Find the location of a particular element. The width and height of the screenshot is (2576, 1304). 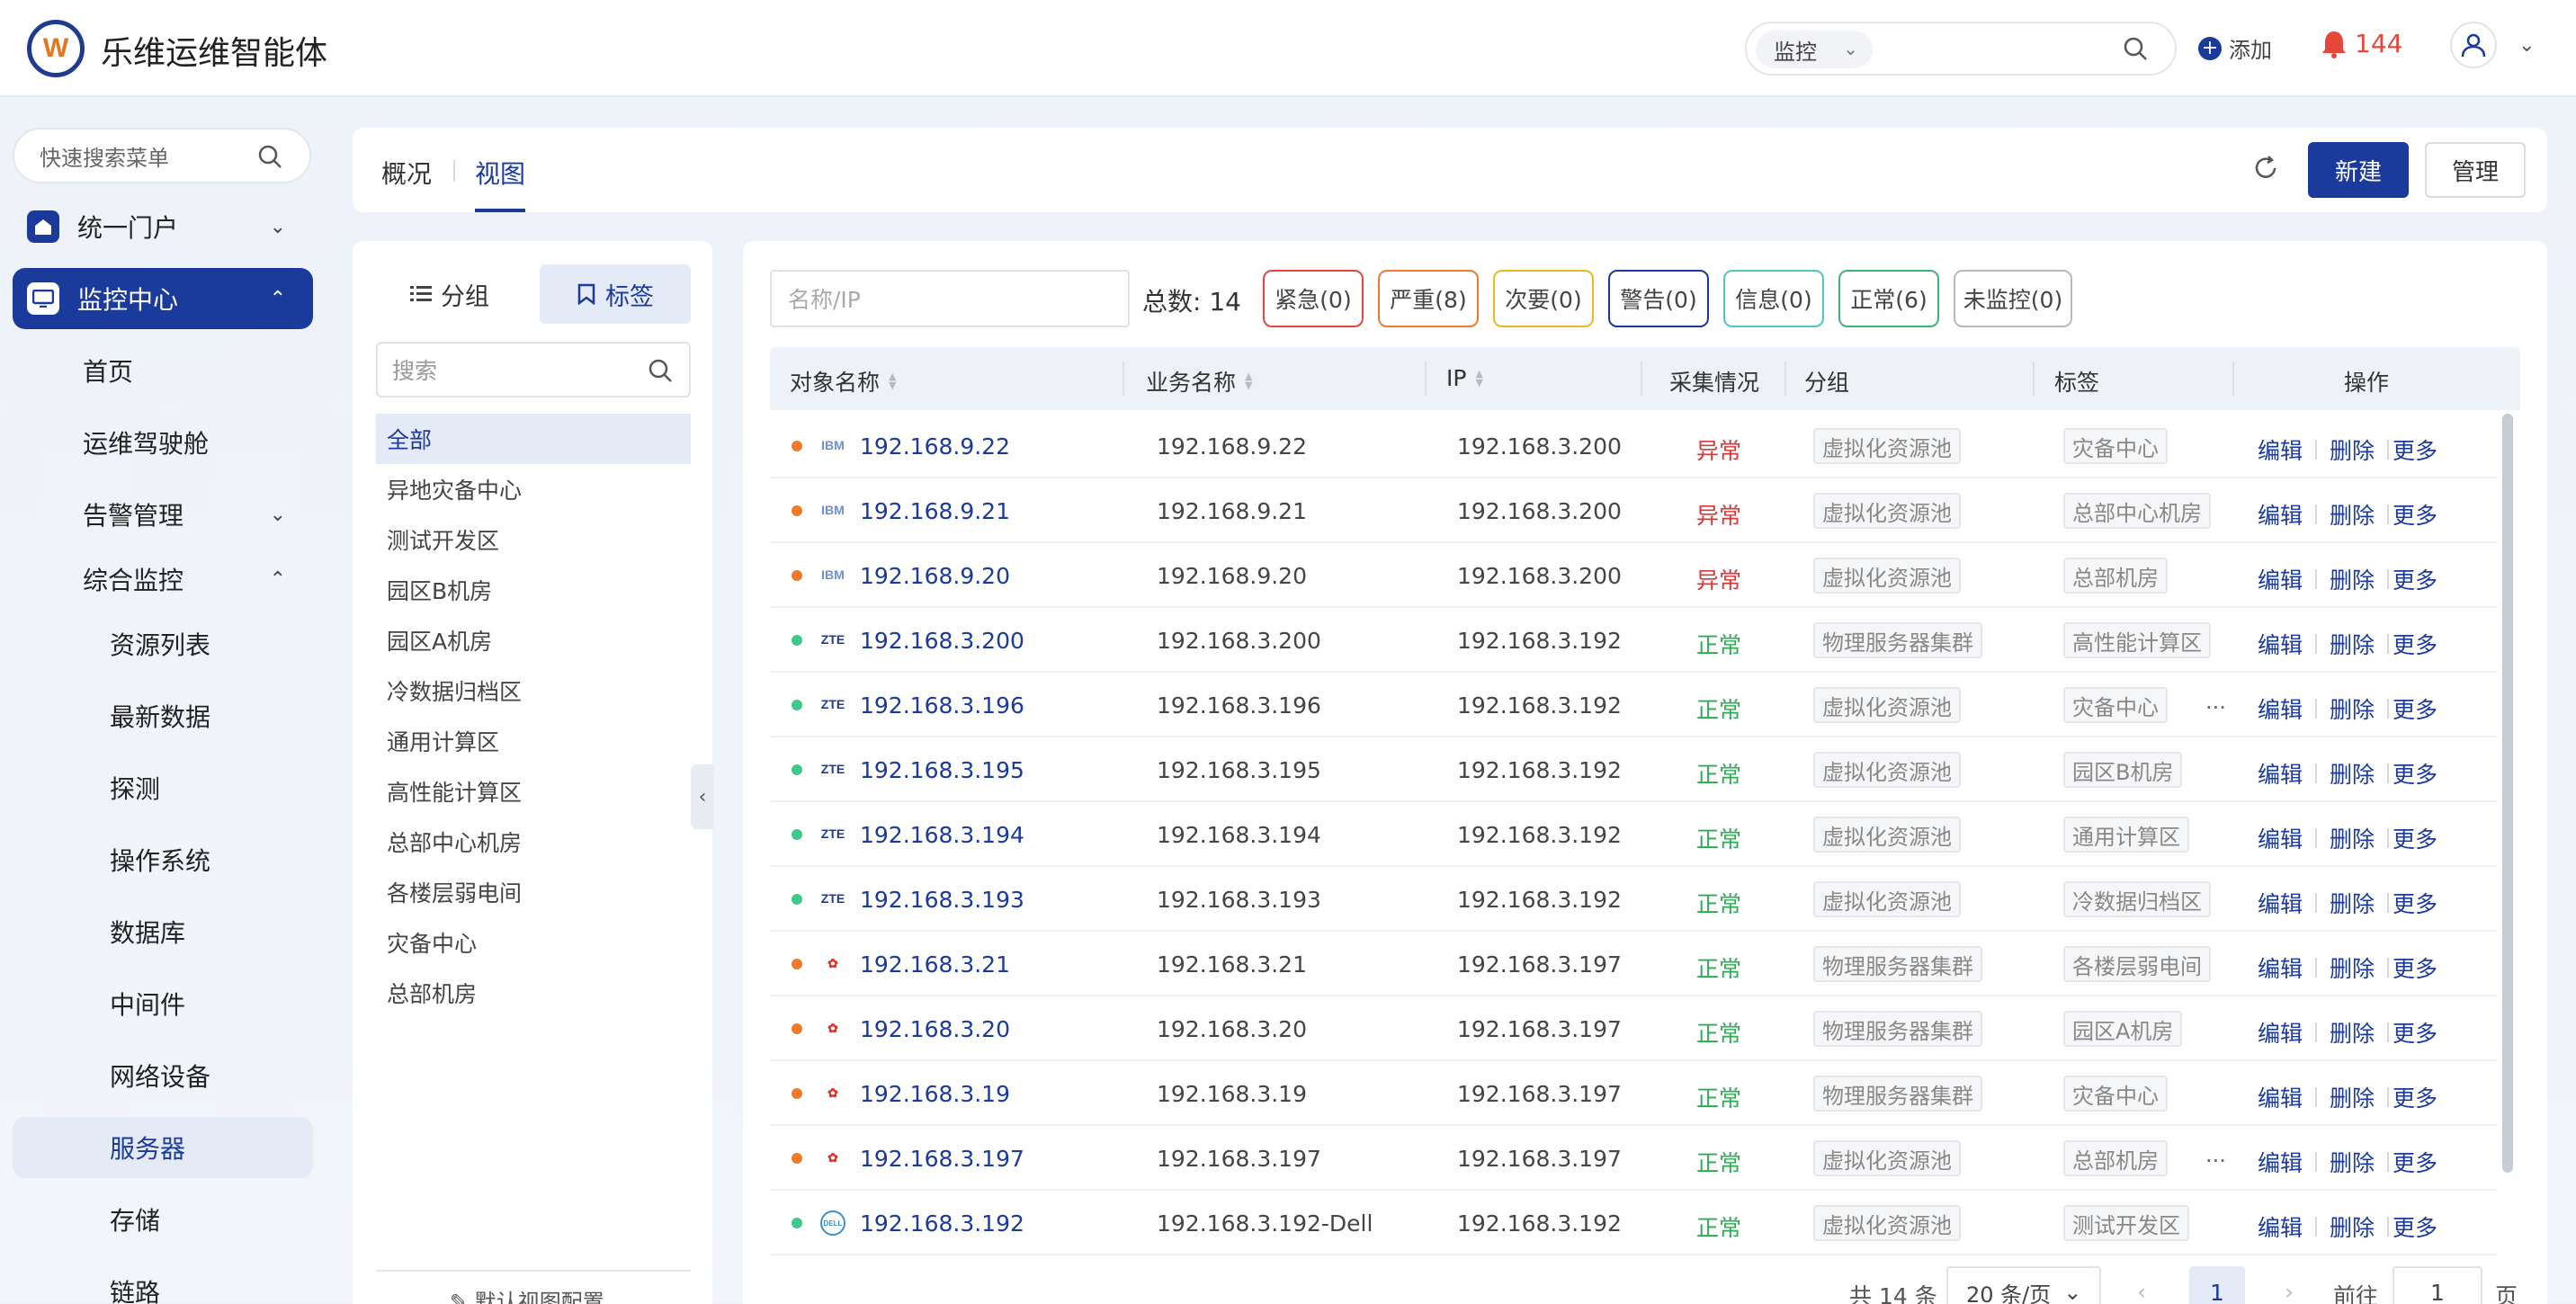

goto-page-input: 1 is located at coordinates (2437, 1285).